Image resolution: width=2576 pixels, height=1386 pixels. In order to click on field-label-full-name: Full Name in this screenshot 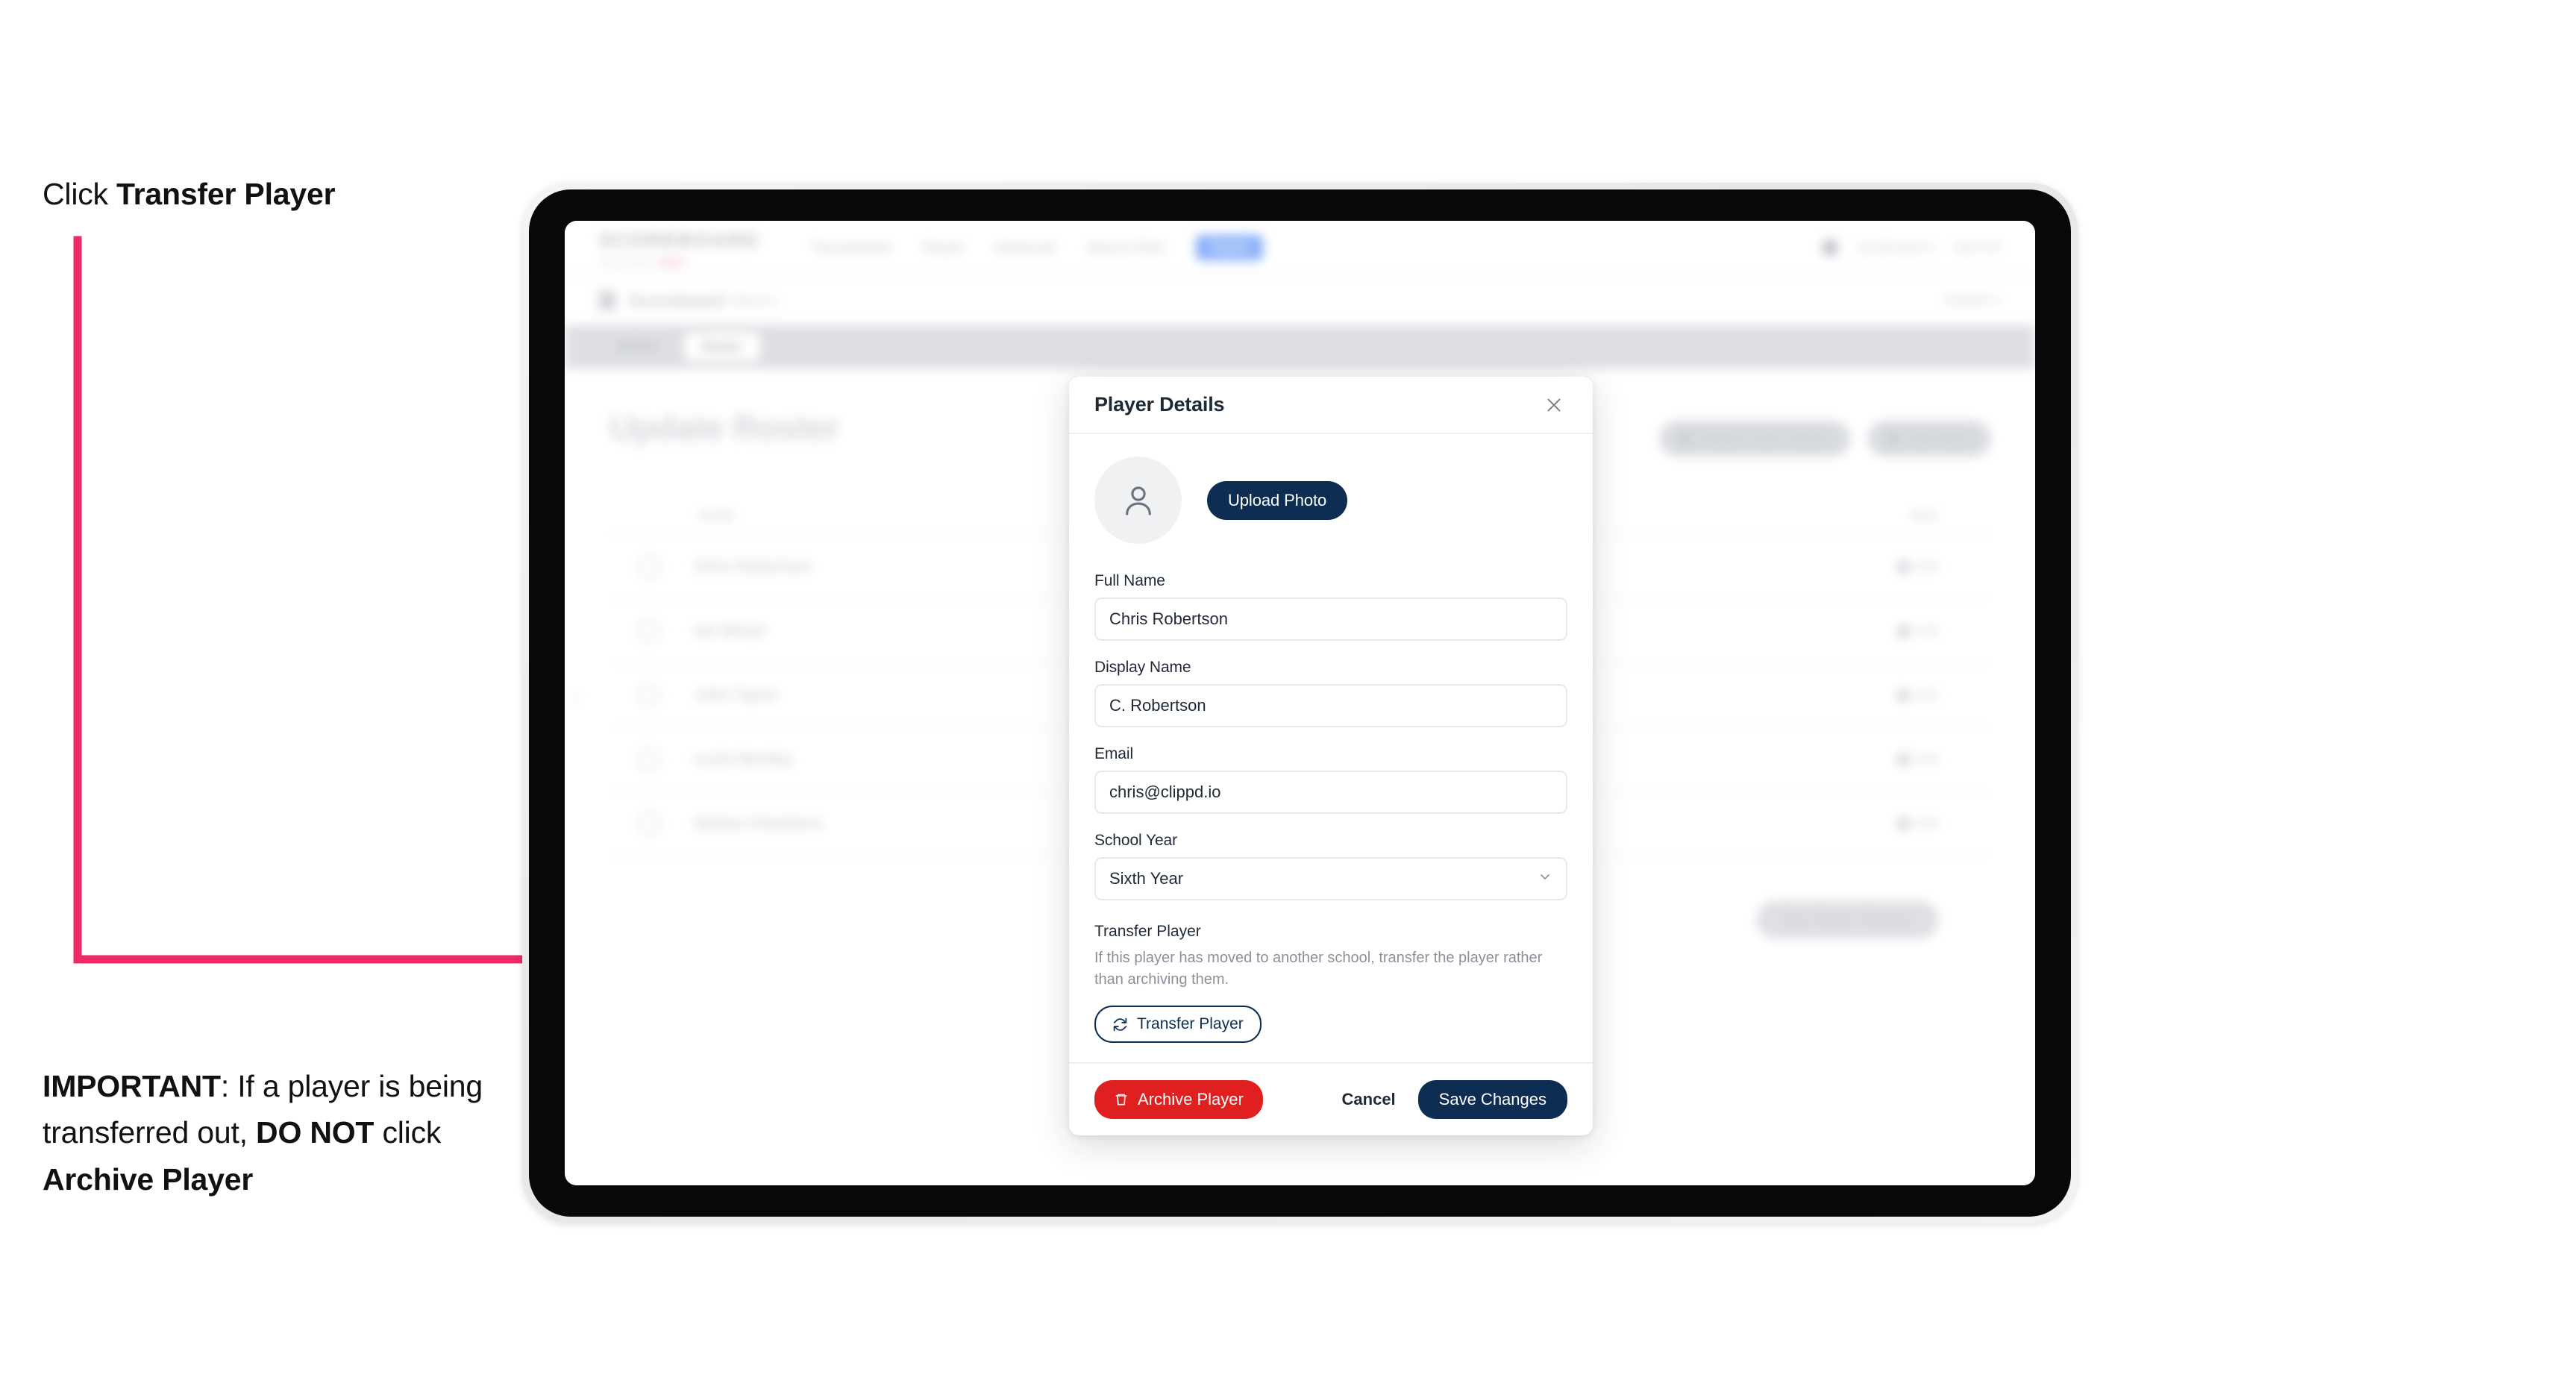, I will do `click(1129, 580)`.